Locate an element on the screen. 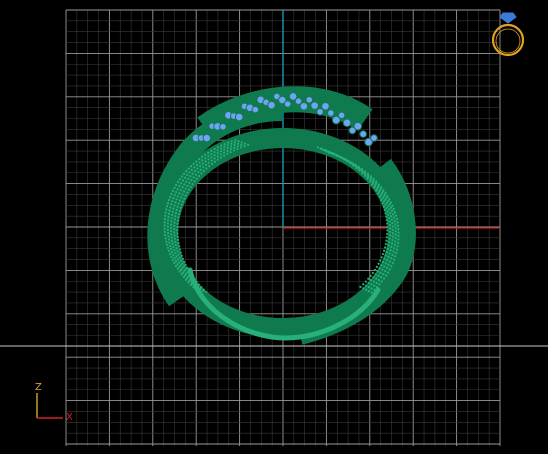  ring-band-icon is located at coordinates (508, 40).